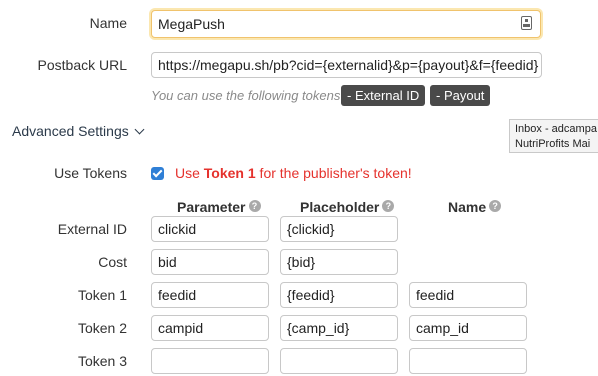 This screenshot has height=376, width=598. What do you see at coordinates (82, 65) in the screenshot?
I see `postback-url-label: Postback URL` at bounding box center [82, 65].